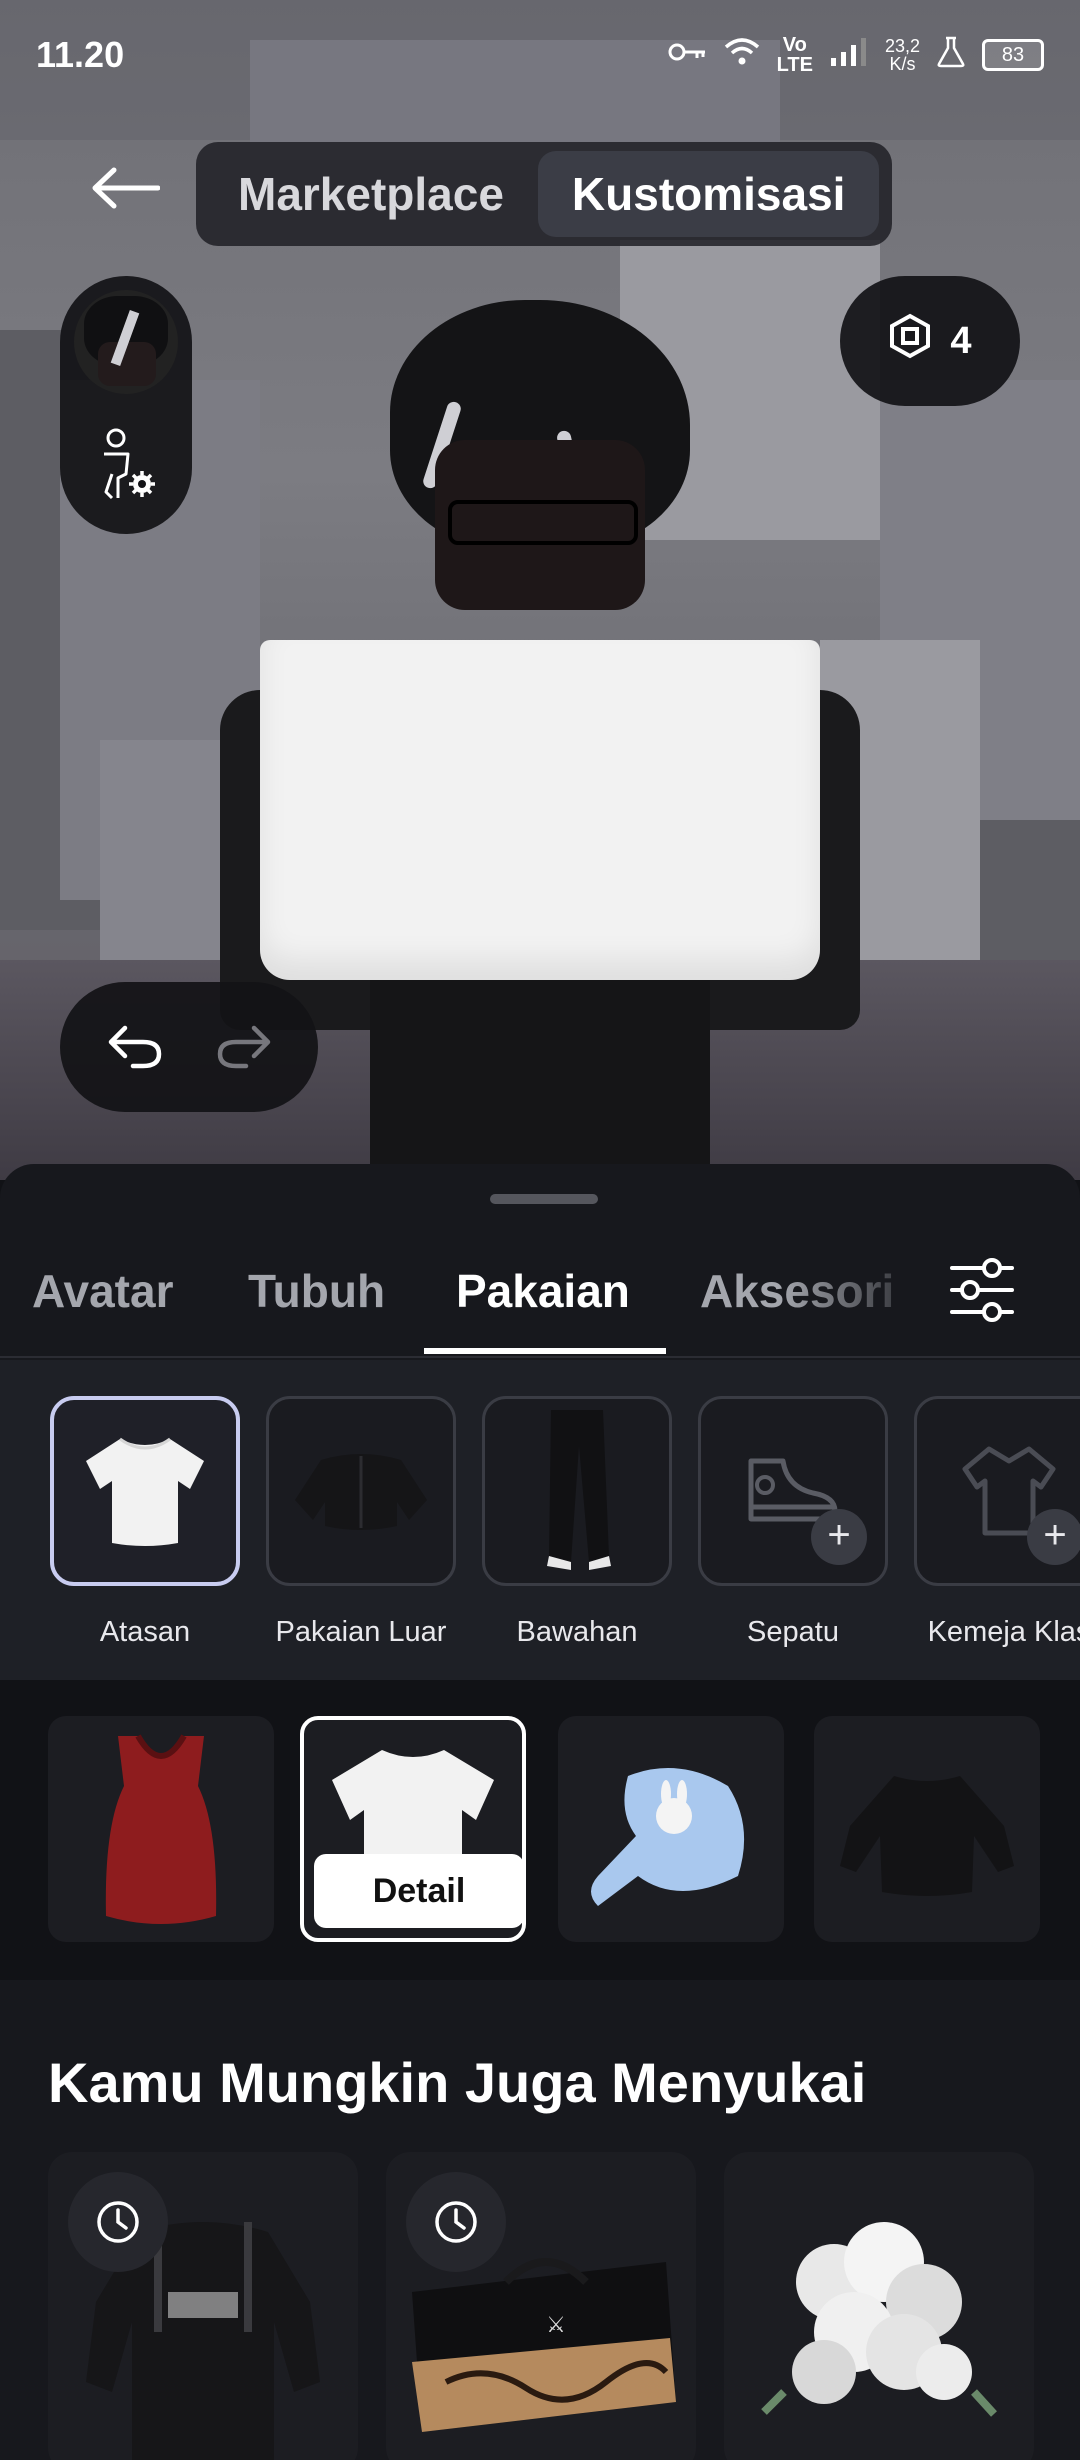 The image size is (1080, 2460). What do you see at coordinates (361, 1492) in the screenshot?
I see `jacket-icon` at bounding box center [361, 1492].